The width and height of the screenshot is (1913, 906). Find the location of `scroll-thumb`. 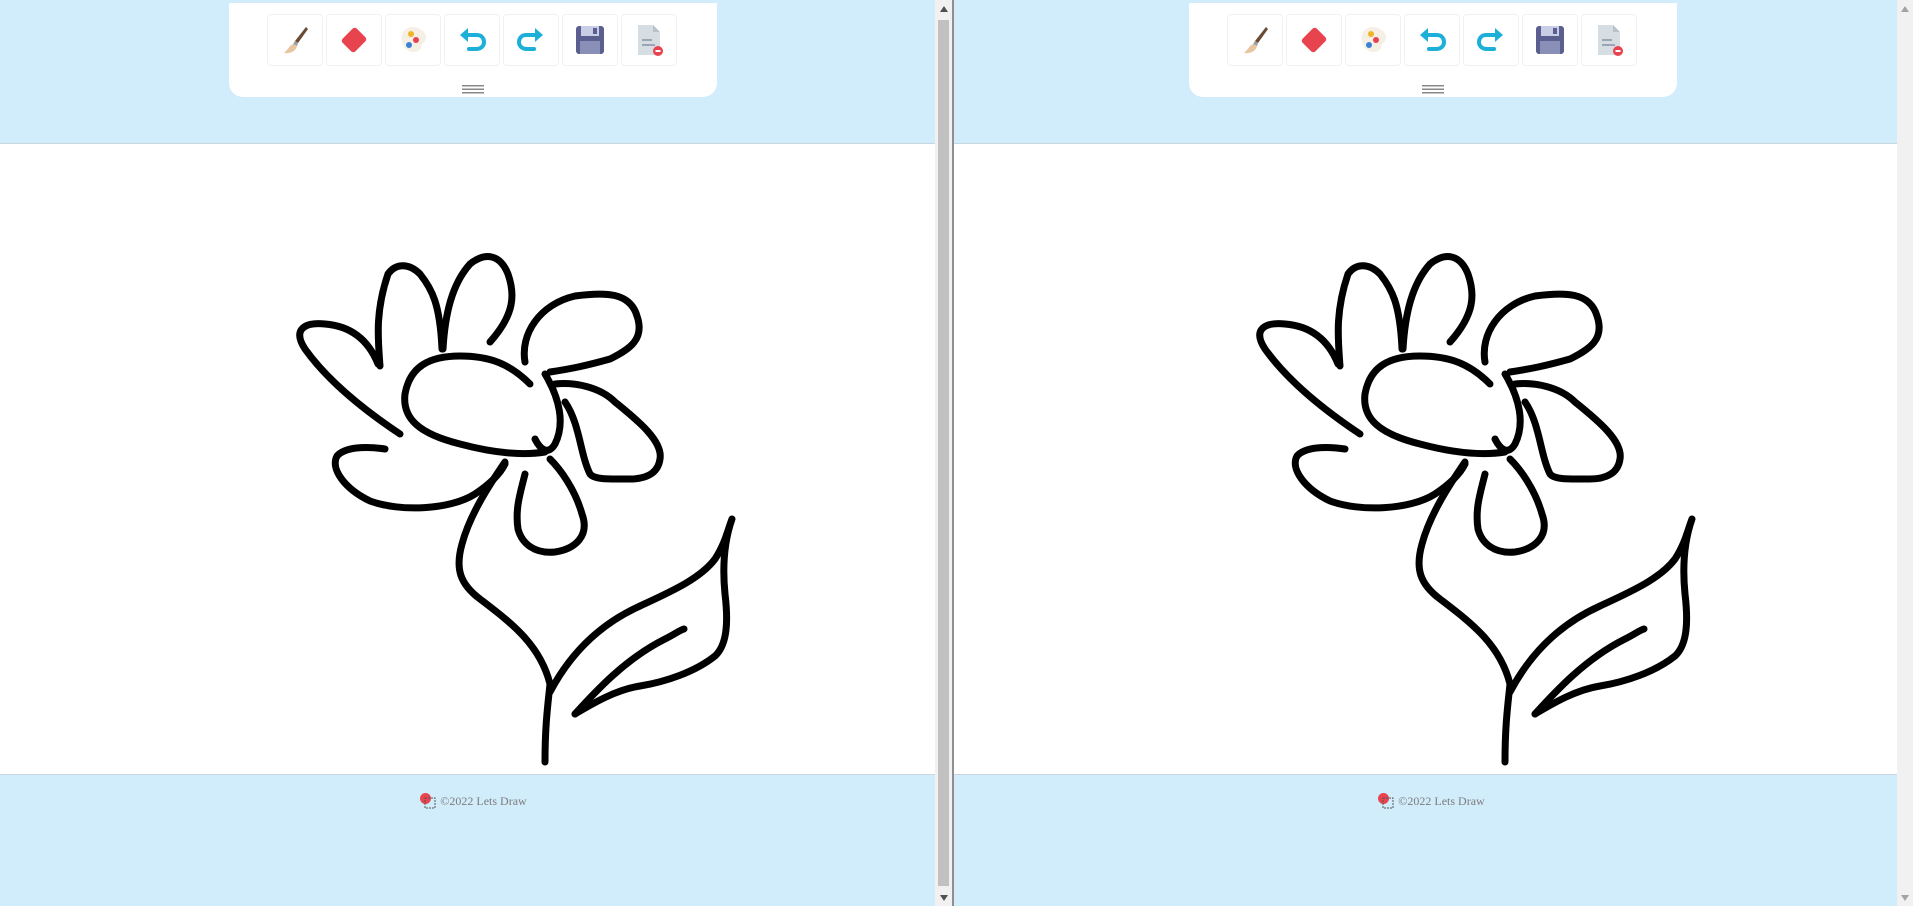

scroll-thumb is located at coordinates (943, 453).